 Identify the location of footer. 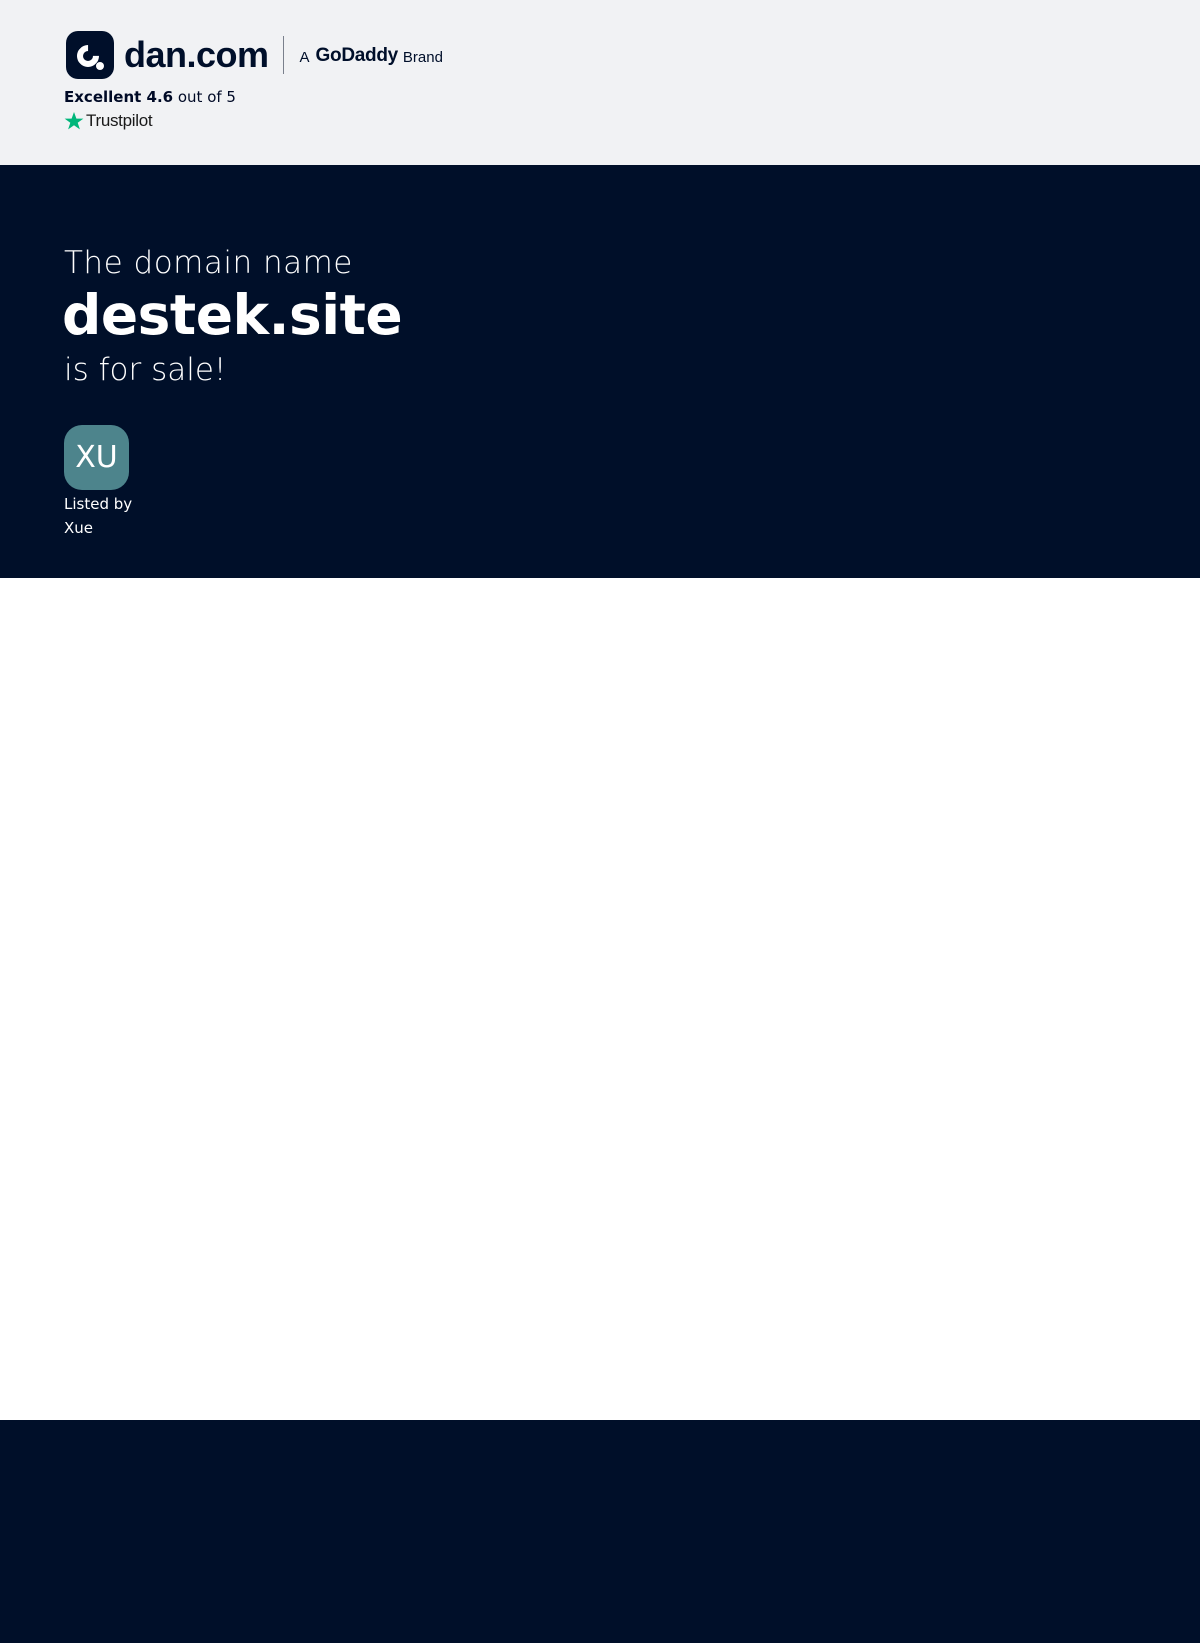
(600, 1531).